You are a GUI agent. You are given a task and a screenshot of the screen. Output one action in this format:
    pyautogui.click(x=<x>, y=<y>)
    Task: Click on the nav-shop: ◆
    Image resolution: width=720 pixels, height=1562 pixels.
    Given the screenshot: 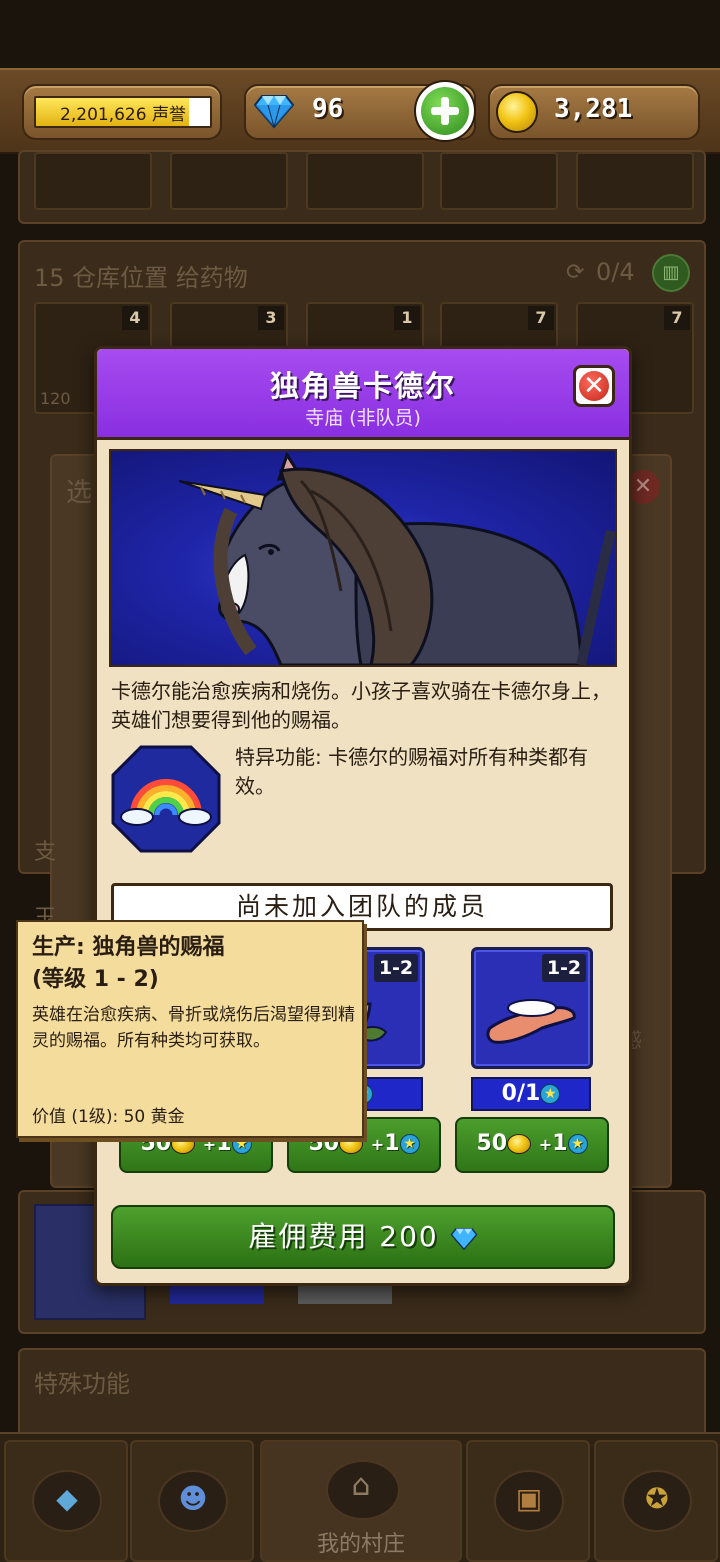 What is the action you would take?
    pyautogui.click(x=66, y=1501)
    